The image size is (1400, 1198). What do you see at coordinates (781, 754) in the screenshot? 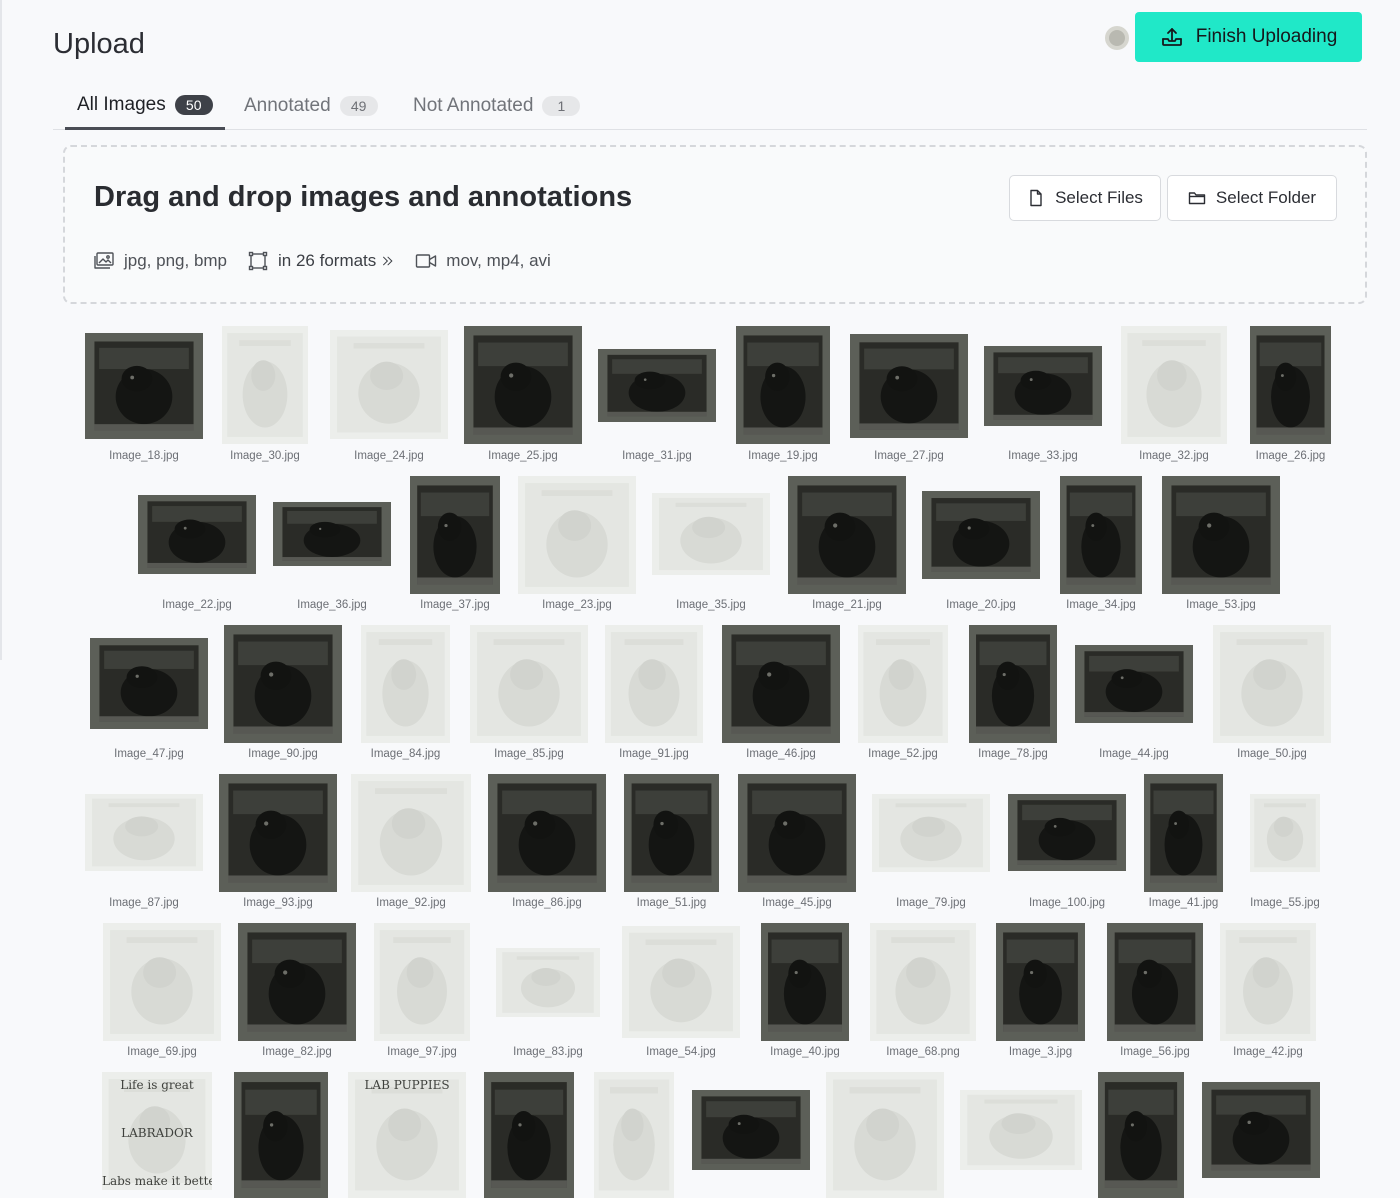
I see `thumbnail-filename: Image_46.jpg` at bounding box center [781, 754].